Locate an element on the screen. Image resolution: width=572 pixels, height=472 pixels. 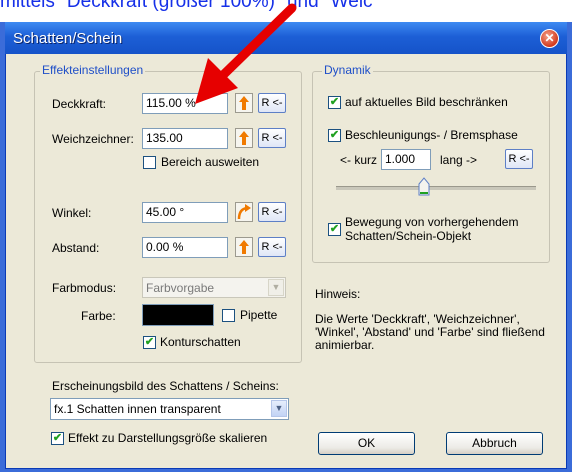
dynamics-legend: Dynamik is located at coordinates (347, 70).